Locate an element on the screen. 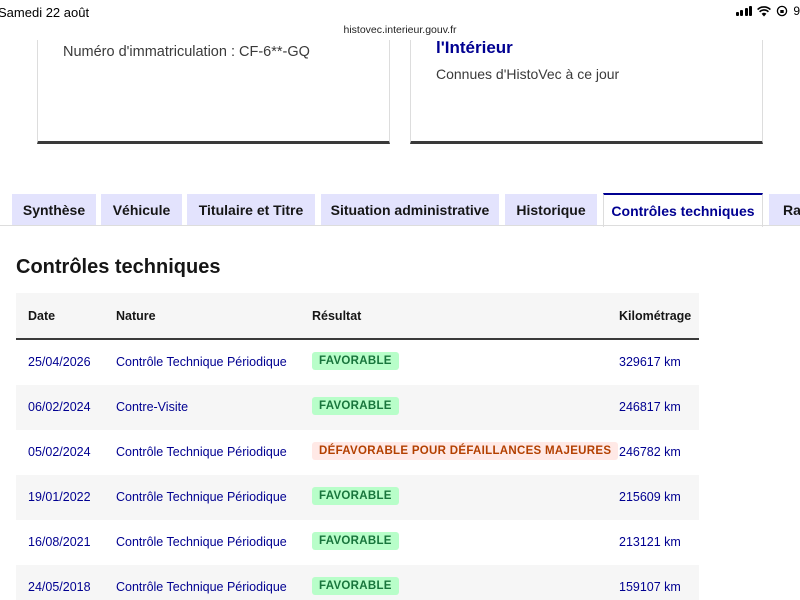  header-result: Résultat is located at coordinates (337, 316).